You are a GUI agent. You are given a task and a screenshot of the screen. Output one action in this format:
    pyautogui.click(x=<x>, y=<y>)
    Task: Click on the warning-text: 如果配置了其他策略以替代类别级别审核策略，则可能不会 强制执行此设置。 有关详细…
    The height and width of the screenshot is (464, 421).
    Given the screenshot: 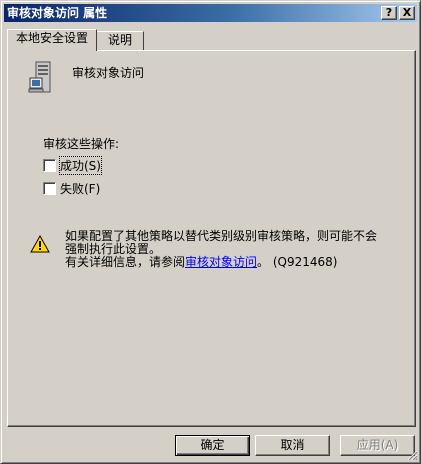 What is the action you would take?
    pyautogui.click(x=221, y=249)
    